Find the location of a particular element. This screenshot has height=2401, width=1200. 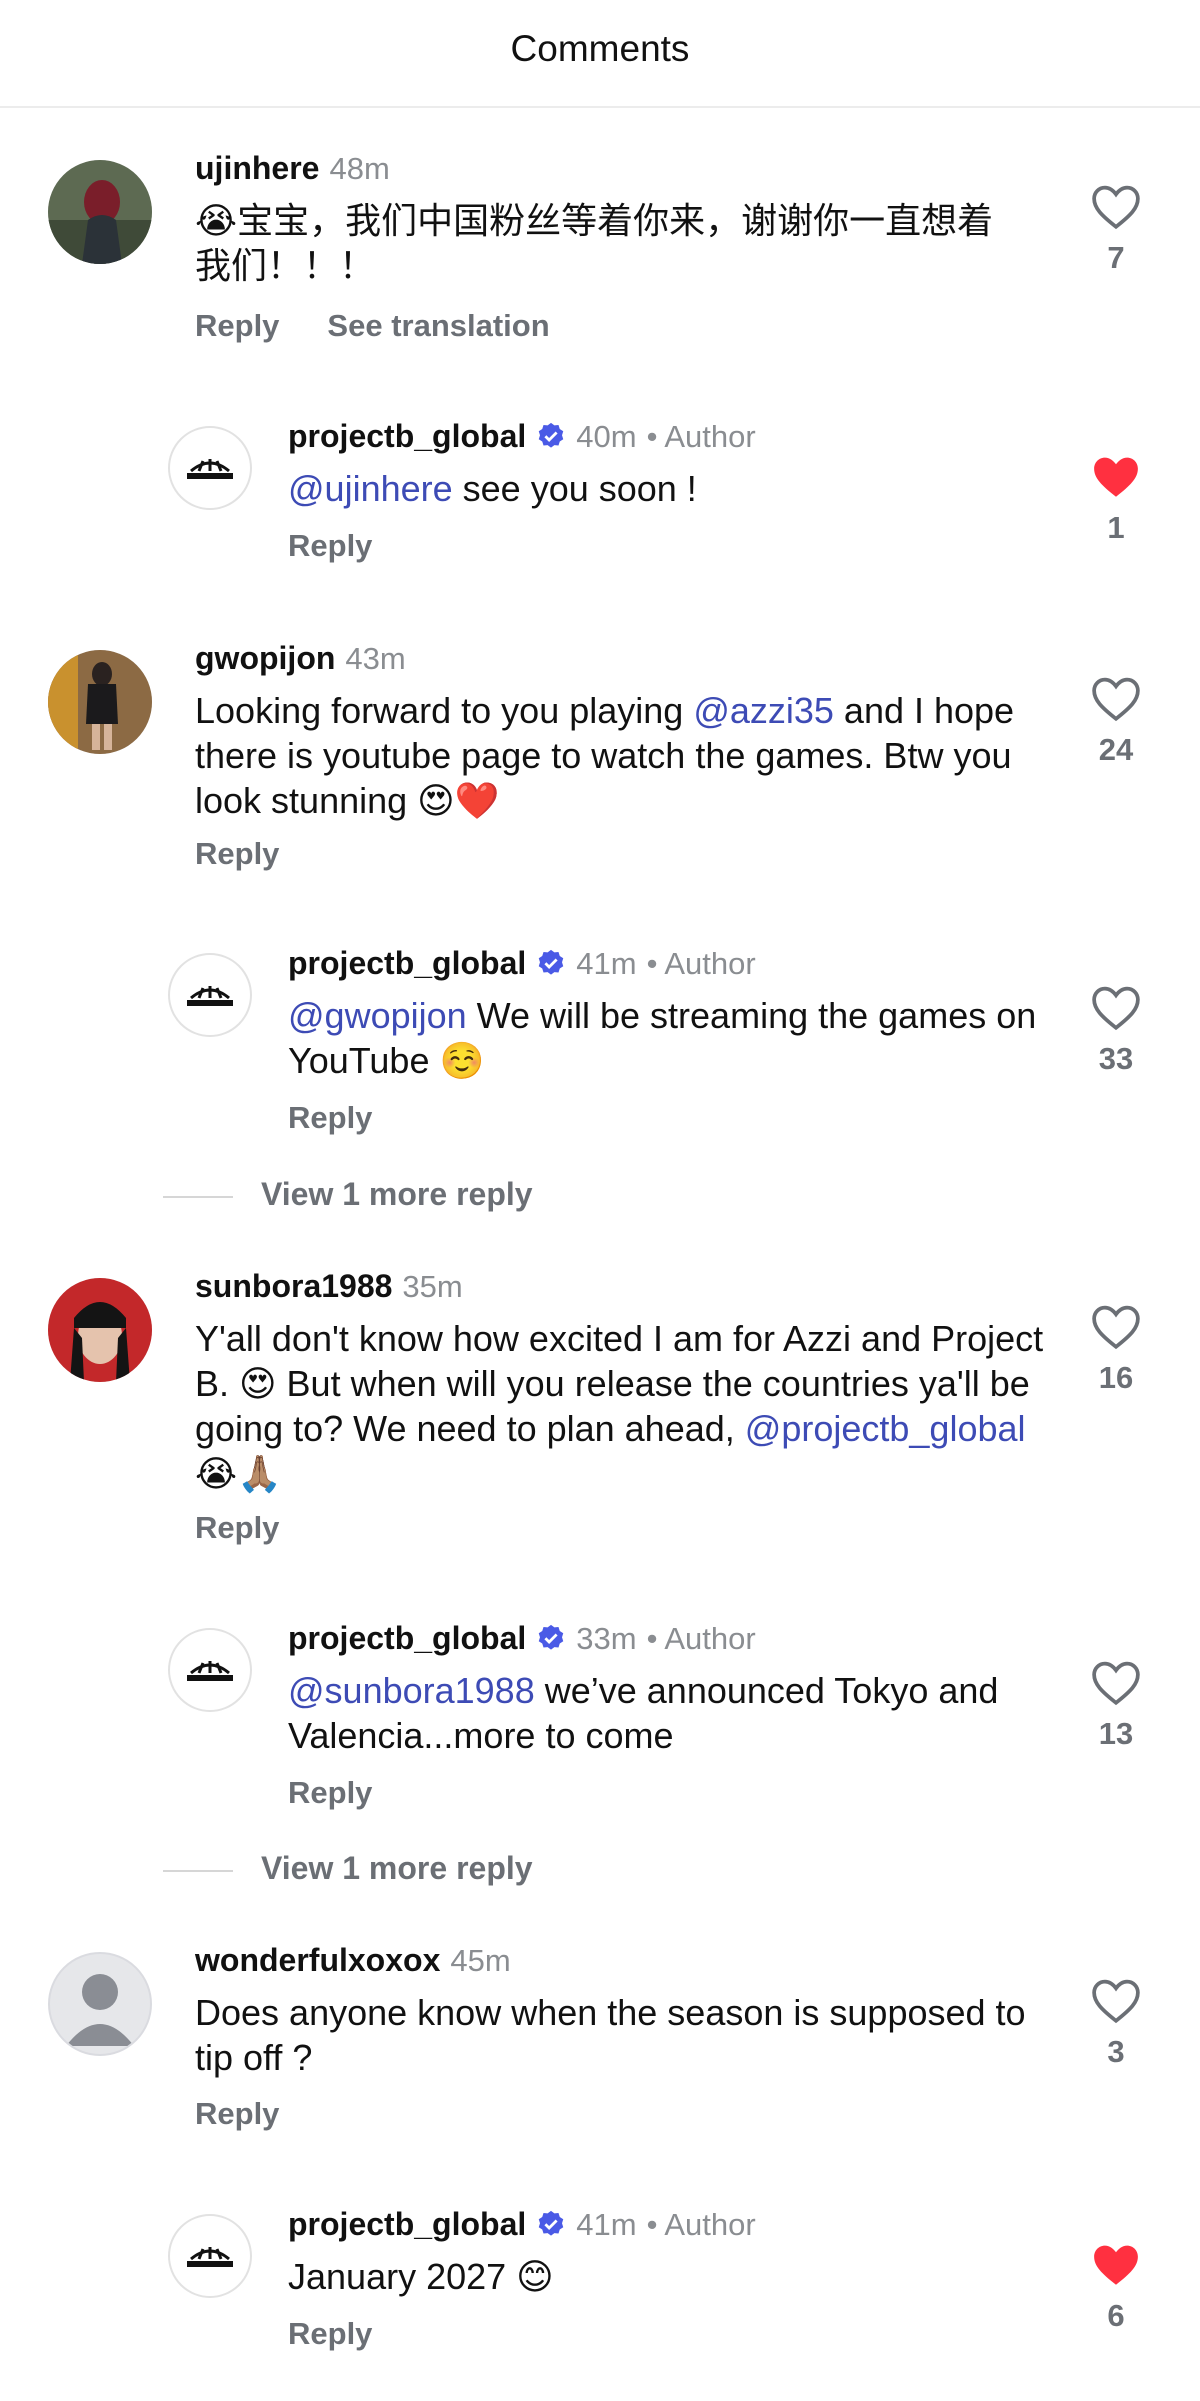

comment-body: January 2027 😊 is located at coordinates (421, 2276).